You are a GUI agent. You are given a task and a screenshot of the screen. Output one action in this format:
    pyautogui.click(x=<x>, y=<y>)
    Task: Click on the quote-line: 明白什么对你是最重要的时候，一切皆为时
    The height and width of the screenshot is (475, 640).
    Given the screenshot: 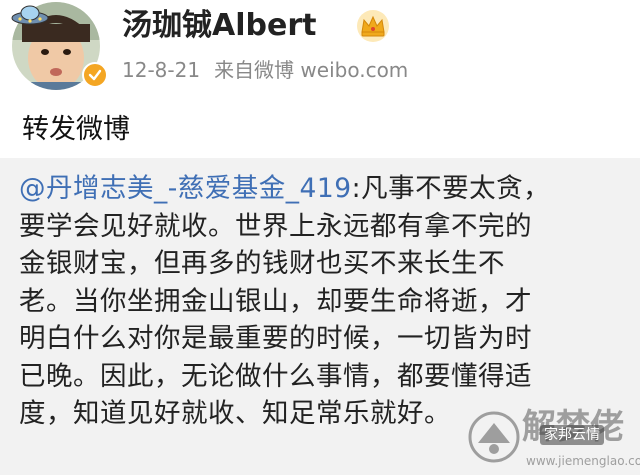 What is the action you would take?
    pyautogui.click(x=275, y=338)
    